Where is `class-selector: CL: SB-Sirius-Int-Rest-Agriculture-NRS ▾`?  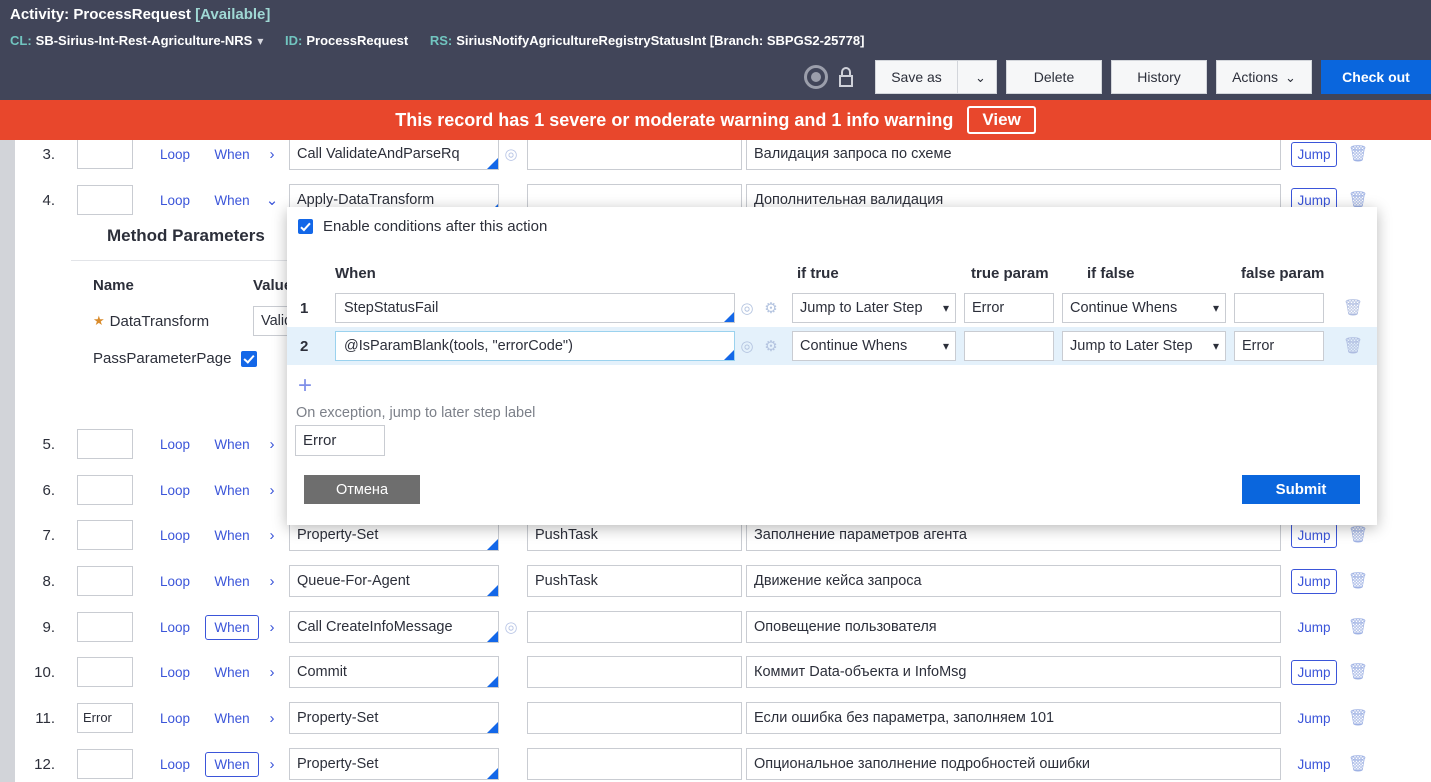 class-selector: CL: SB-Sirius-Int-Rest-Agriculture-NRS ▾ is located at coordinates (136, 40).